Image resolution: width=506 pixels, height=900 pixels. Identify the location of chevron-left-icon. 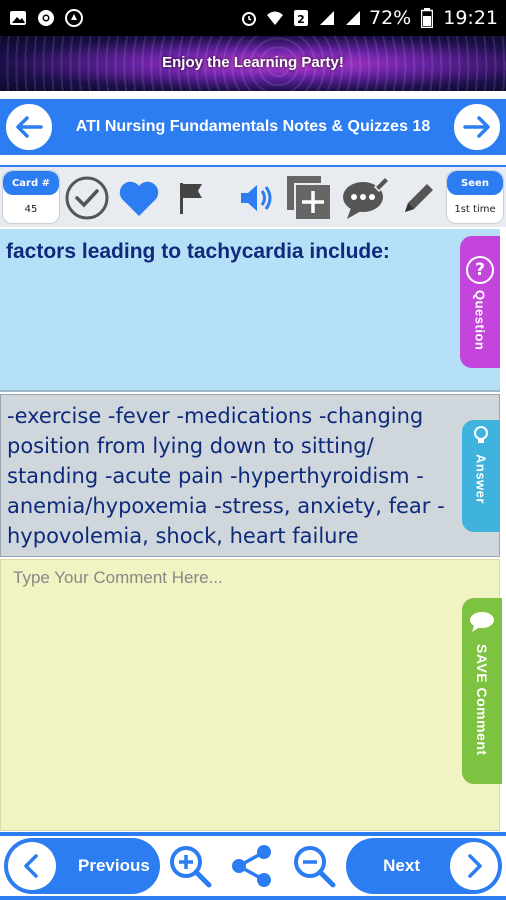
(32, 866).